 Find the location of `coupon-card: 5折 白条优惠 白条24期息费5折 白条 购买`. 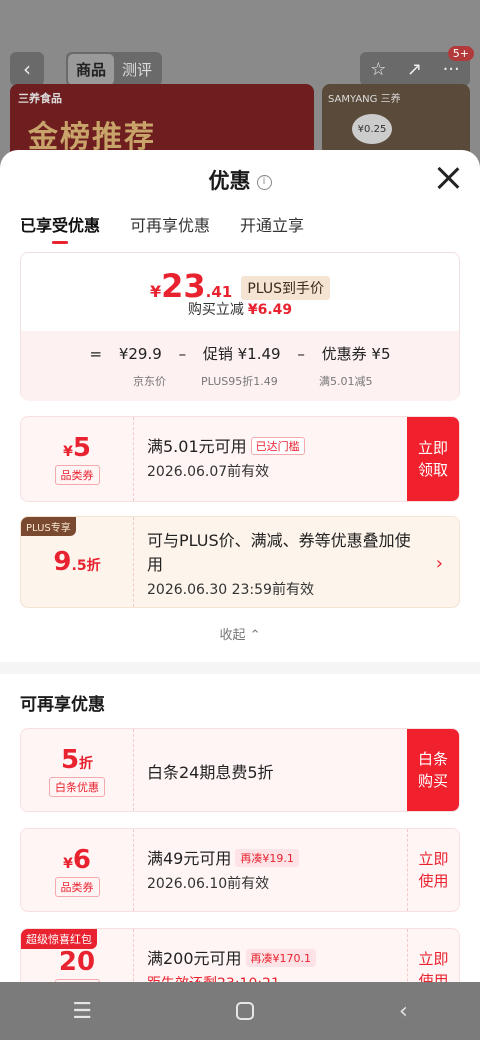

coupon-card: 5折 白条优惠 白条24期息费5折 白条 购买 is located at coordinates (240, 770).